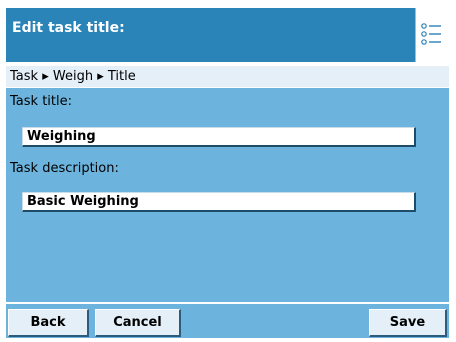 The width and height of the screenshot is (456, 342). Describe the element at coordinates (24, 76) in the screenshot. I see `breadcrumb-item-task: Task` at that location.